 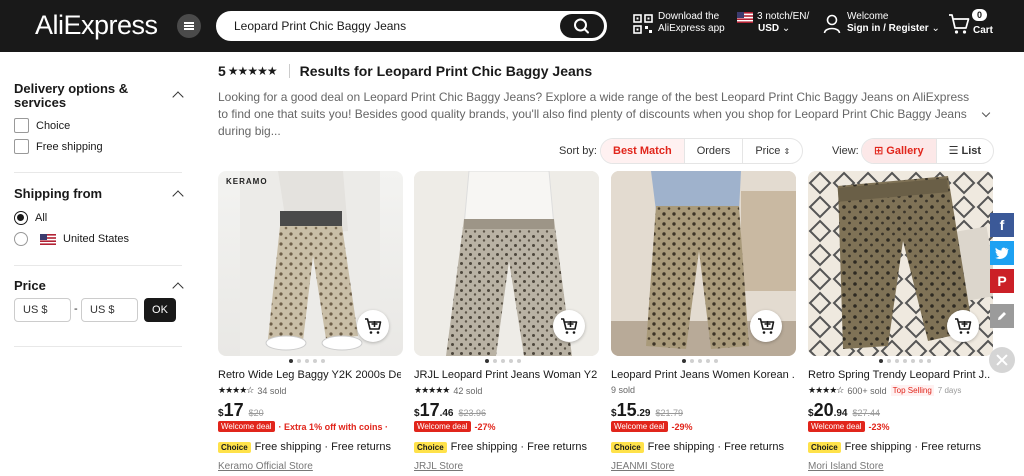 I want to click on max-price-input: US $, so click(x=109, y=310).